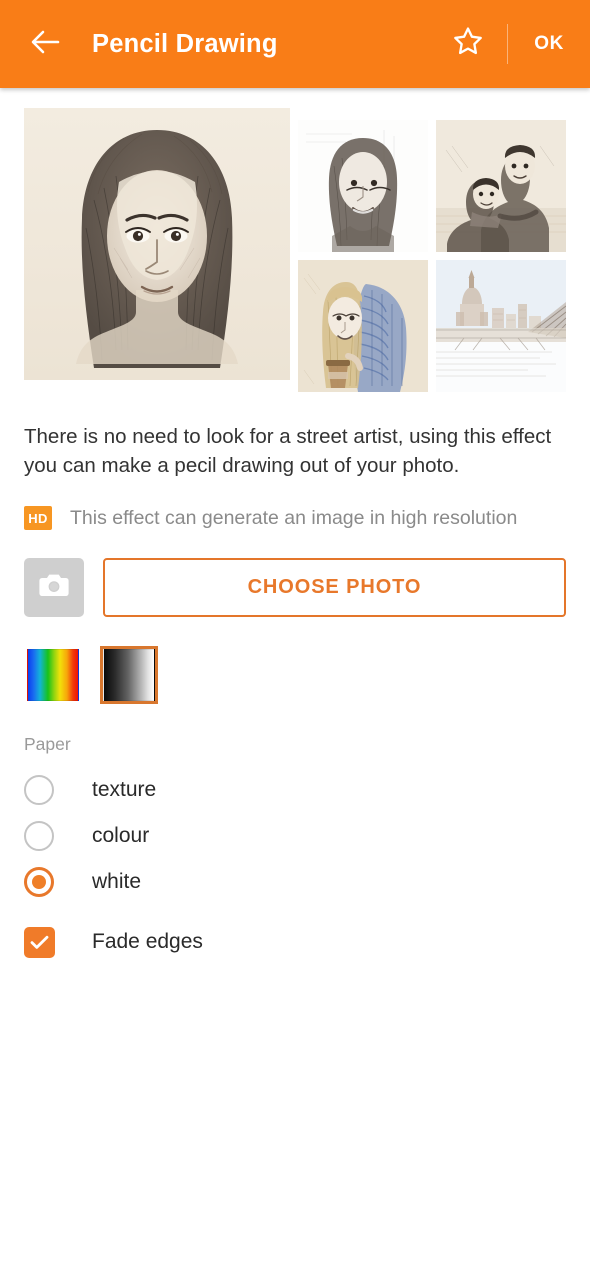  I want to click on thumbnail-row-bottom, so click(432, 326).